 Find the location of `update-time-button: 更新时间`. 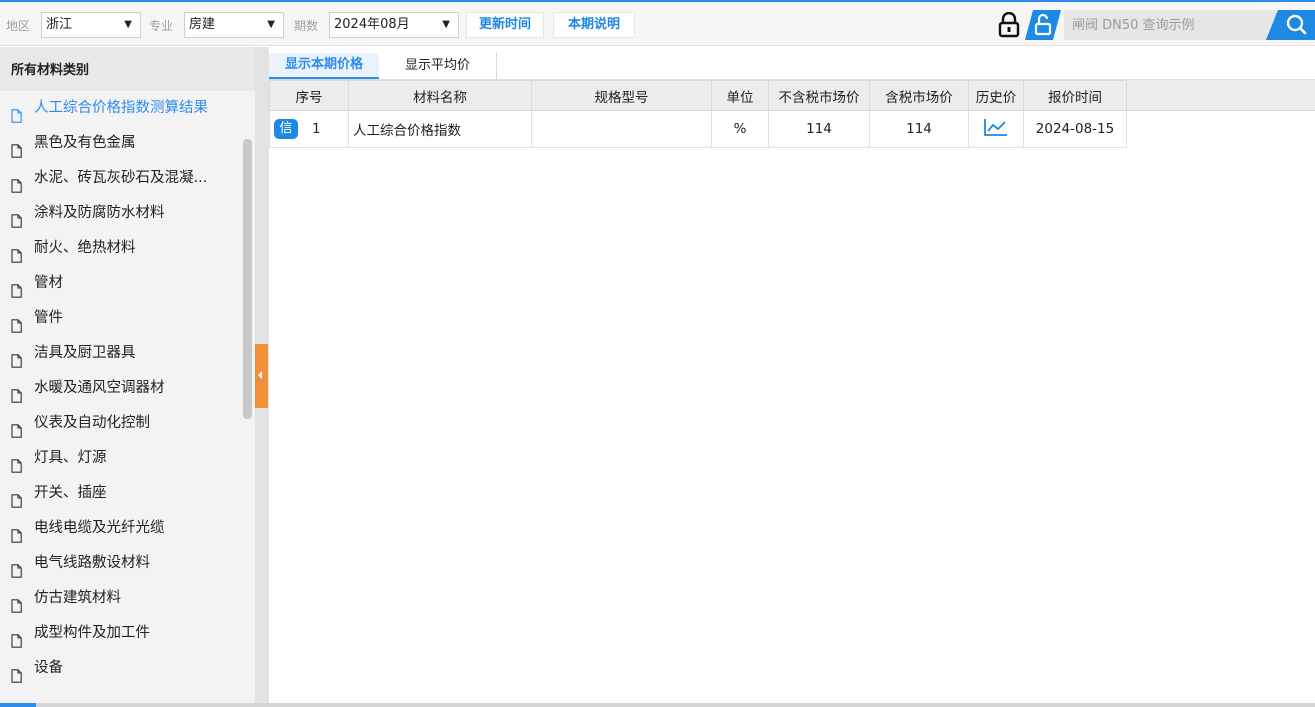

update-time-button: 更新时间 is located at coordinates (505, 25).